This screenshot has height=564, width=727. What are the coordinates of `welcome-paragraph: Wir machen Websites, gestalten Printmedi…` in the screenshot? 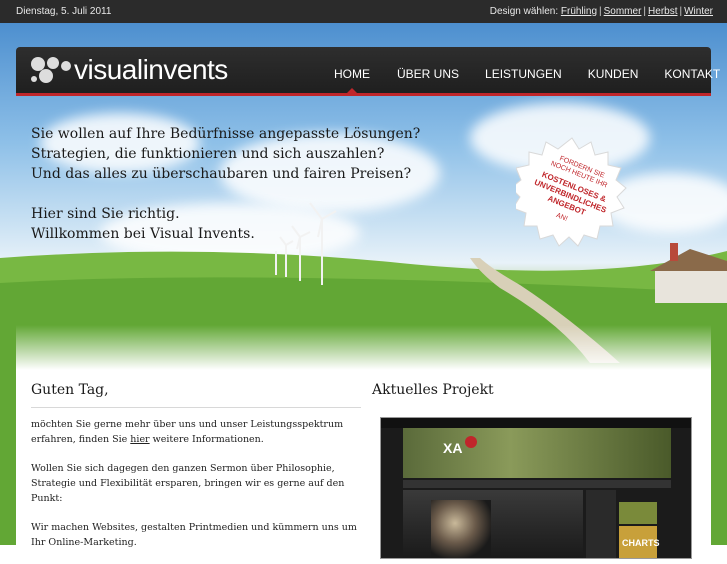 It's located at (194, 535).